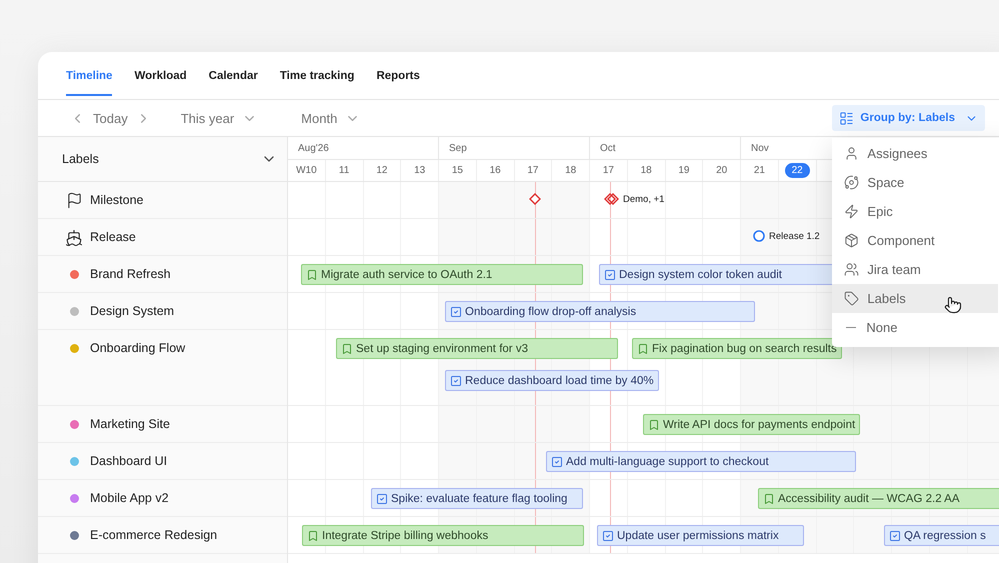 The height and width of the screenshot is (563, 999). Describe the element at coordinates (477, 348) in the screenshot. I see `story-bar: Set up staging environment for v3` at that location.